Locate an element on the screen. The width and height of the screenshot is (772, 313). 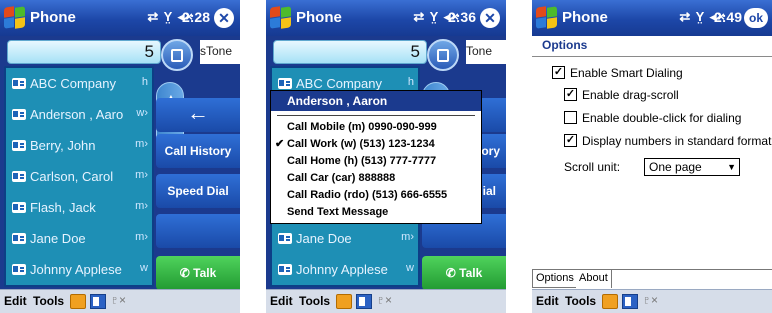
page-title: Options is located at coordinates (565, 45).